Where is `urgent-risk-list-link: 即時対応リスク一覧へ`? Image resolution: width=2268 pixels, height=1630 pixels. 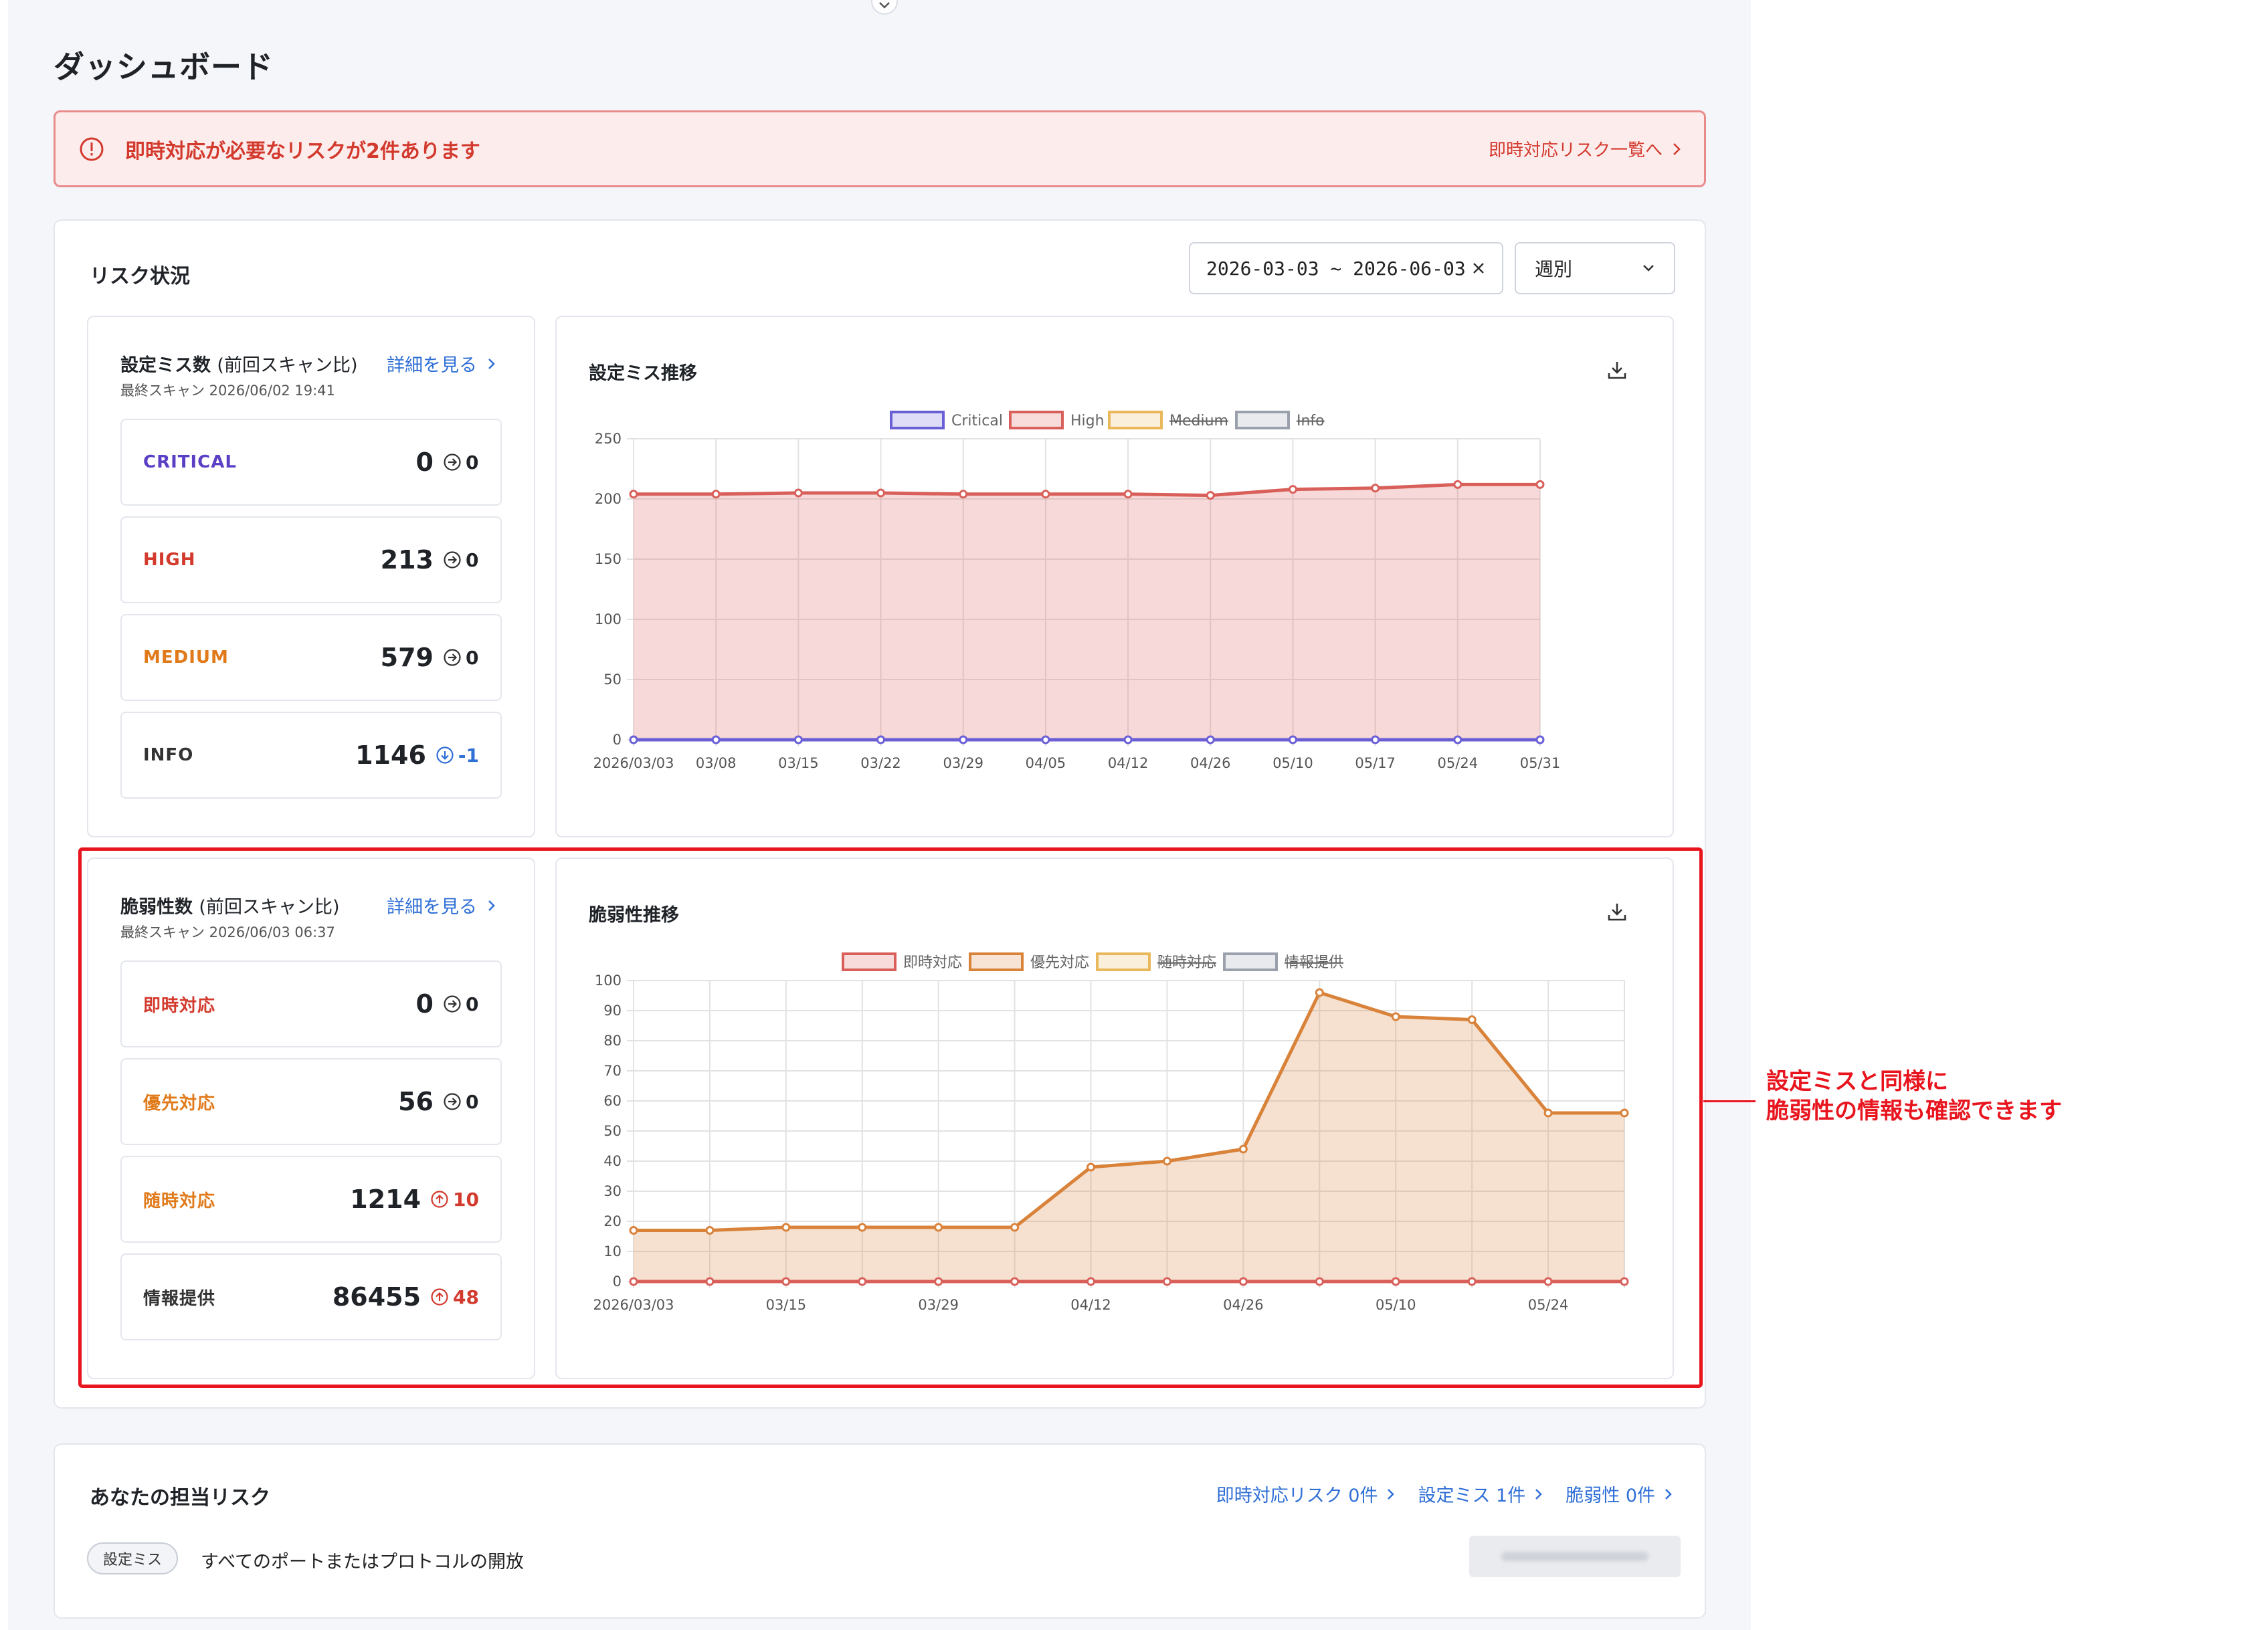 urgent-risk-list-link: 即時対応リスク一覧へ is located at coordinates (1585, 148).